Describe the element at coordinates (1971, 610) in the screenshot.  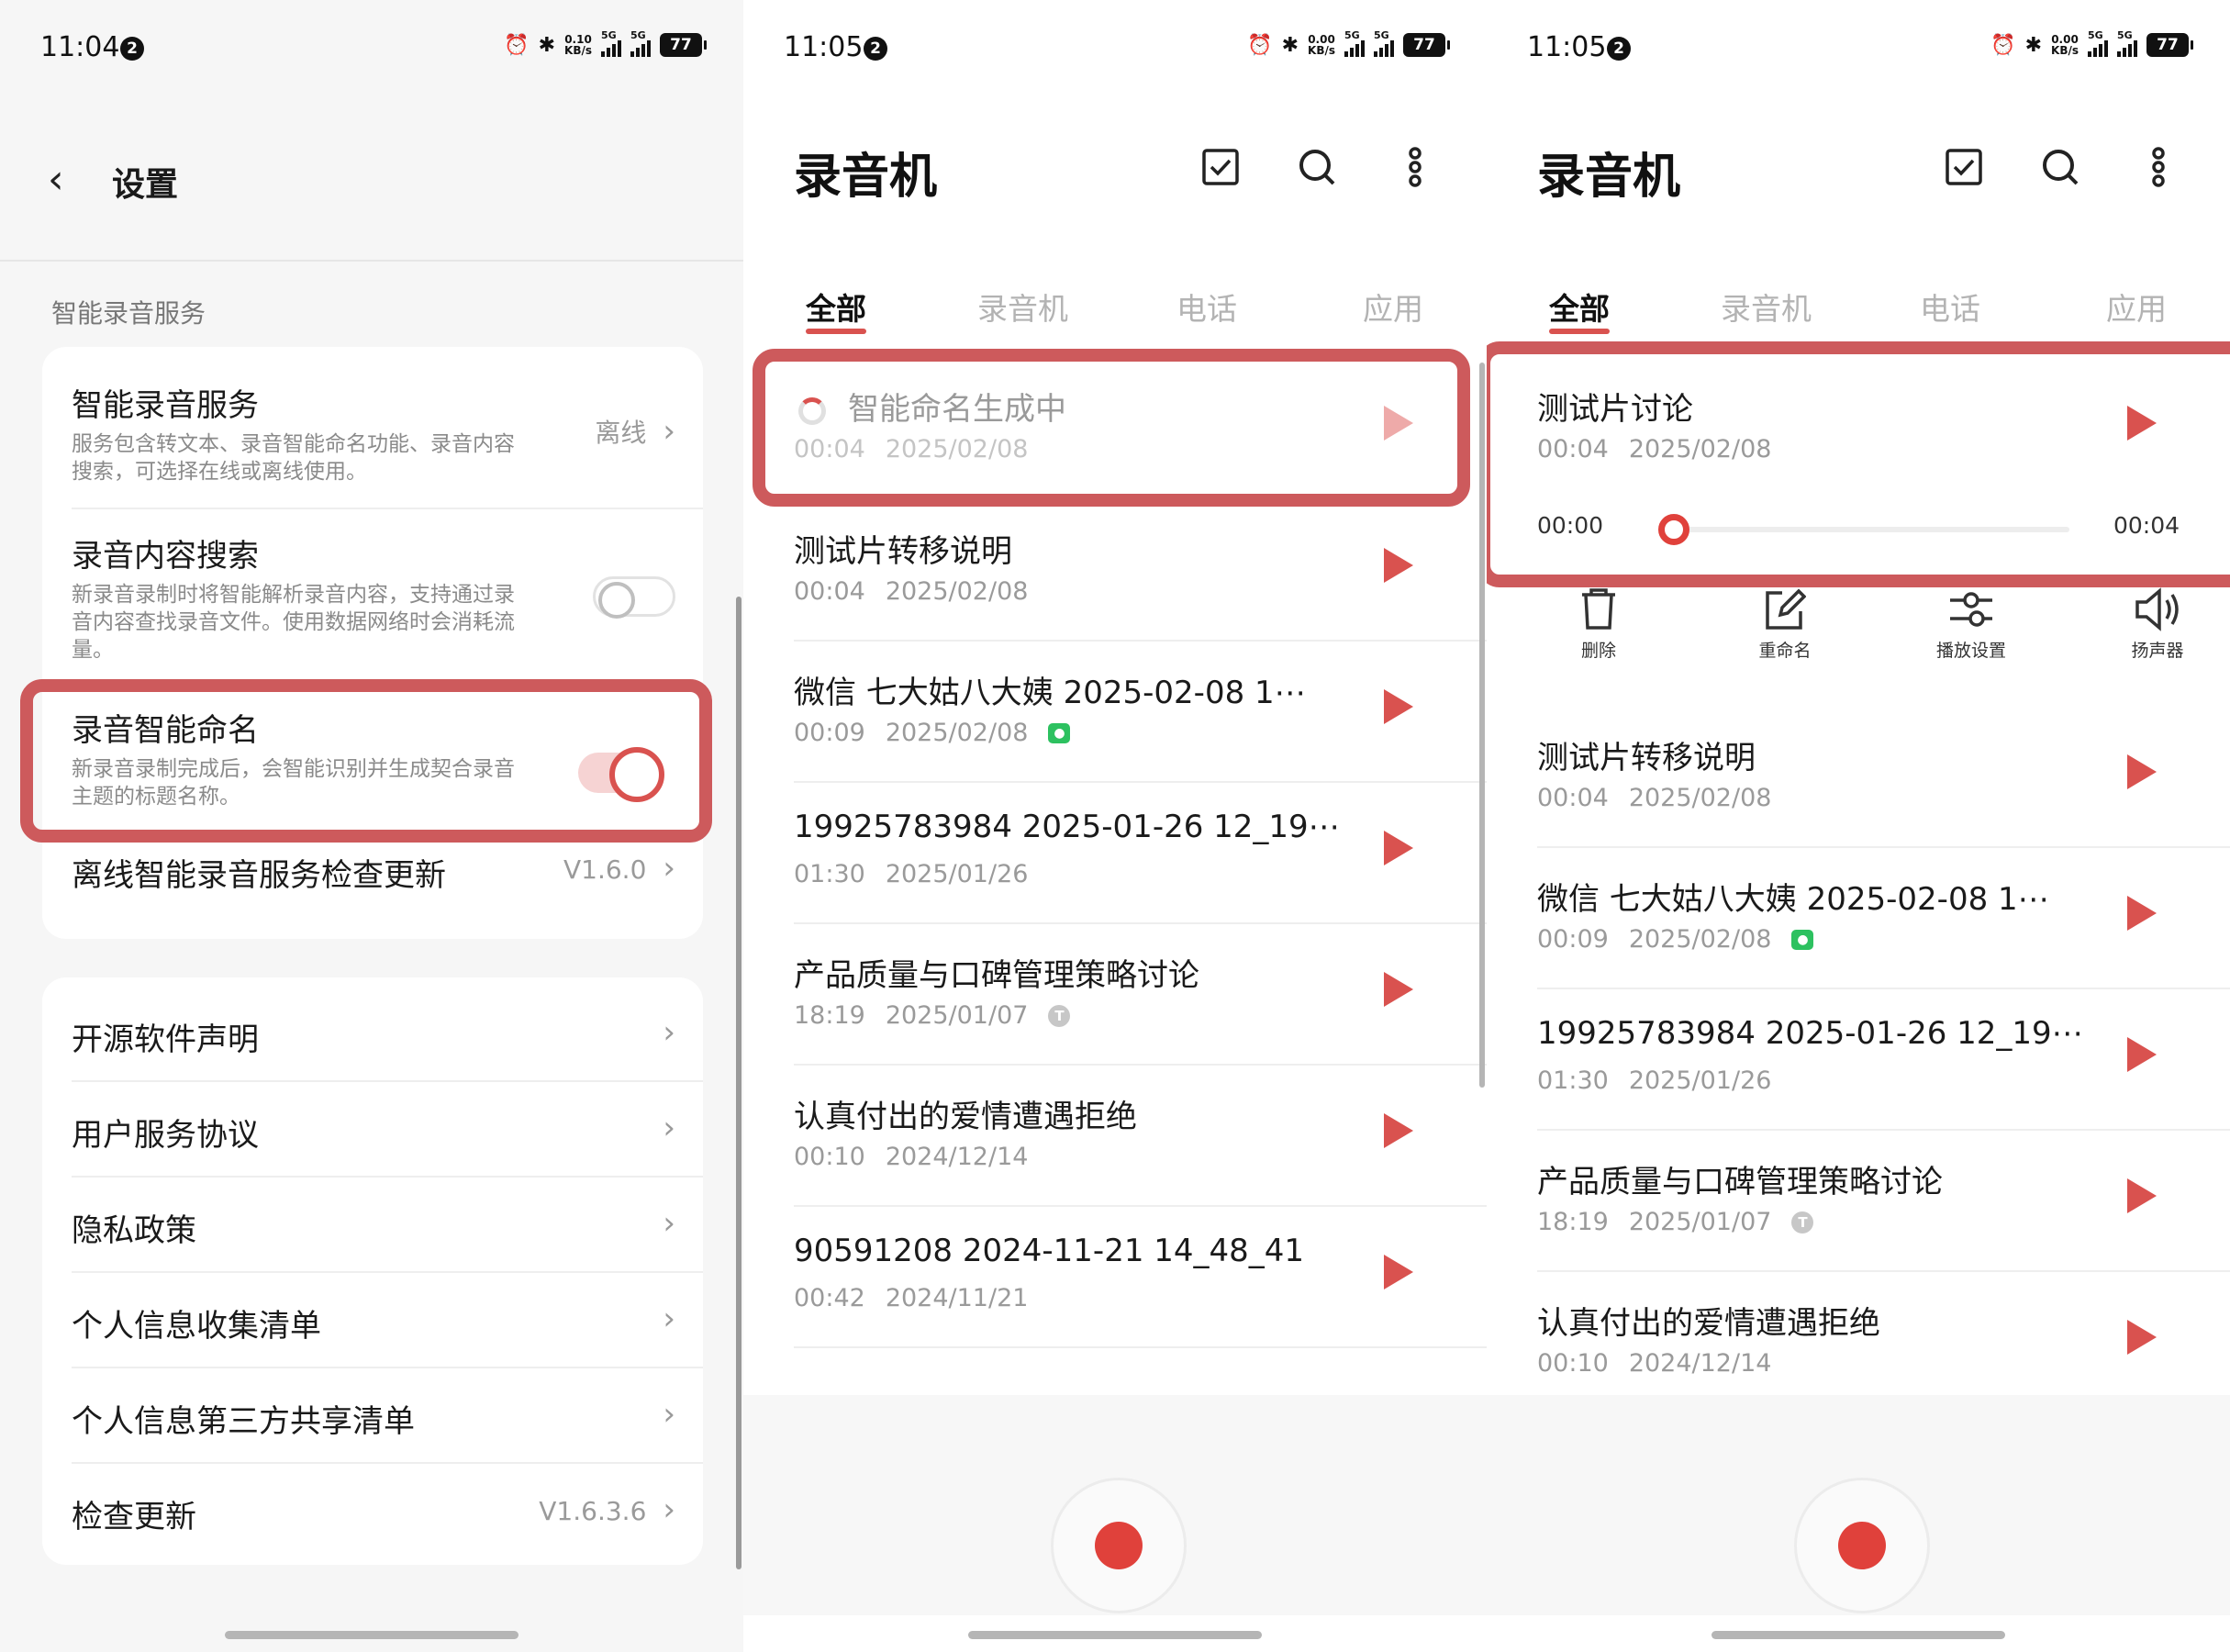
I see `settings-sliders-icon` at that location.